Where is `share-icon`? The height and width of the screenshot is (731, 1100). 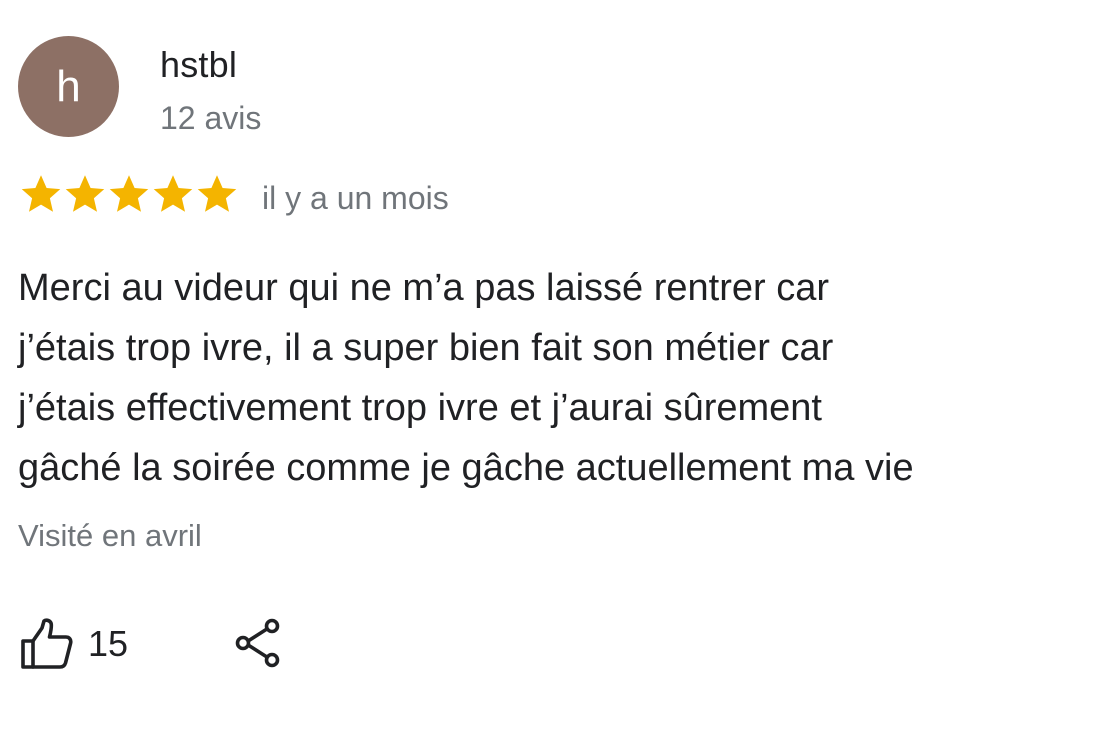 share-icon is located at coordinates (257, 643).